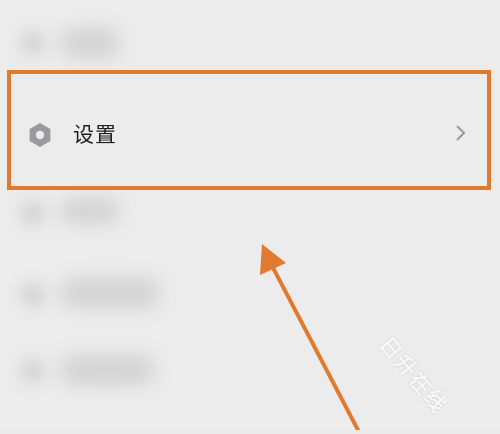 The image size is (500, 434). I want to click on chevron-right-icon, so click(460, 133).